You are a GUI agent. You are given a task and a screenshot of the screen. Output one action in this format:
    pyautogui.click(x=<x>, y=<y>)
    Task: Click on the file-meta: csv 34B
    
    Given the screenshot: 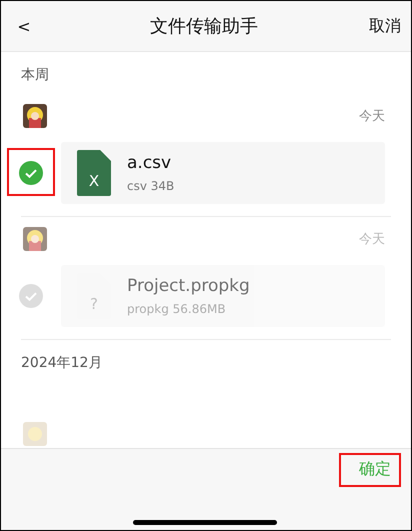 What is the action you would take?
    pyautogui.click(x=150, y=186)
    